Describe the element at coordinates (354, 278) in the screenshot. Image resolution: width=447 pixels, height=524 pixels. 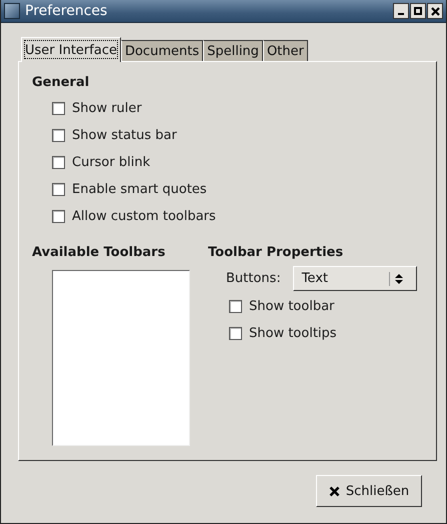
I see `buttons-dropdown: Text` at that location.